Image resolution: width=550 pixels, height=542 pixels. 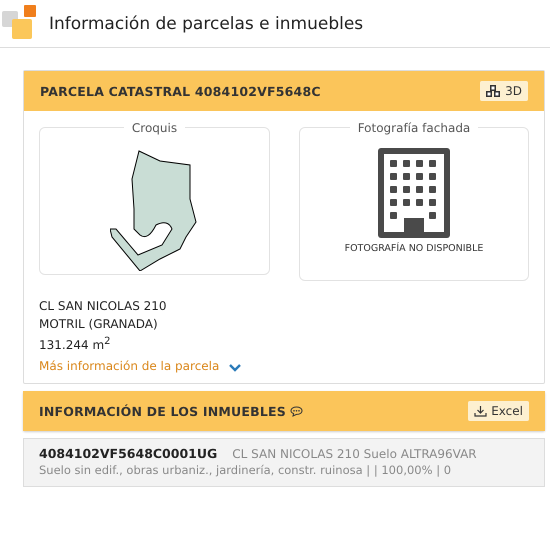 What do you see at coordinates (414, 193) in the screenshot?
I see `building-icon` at bounding box center [414, 193].